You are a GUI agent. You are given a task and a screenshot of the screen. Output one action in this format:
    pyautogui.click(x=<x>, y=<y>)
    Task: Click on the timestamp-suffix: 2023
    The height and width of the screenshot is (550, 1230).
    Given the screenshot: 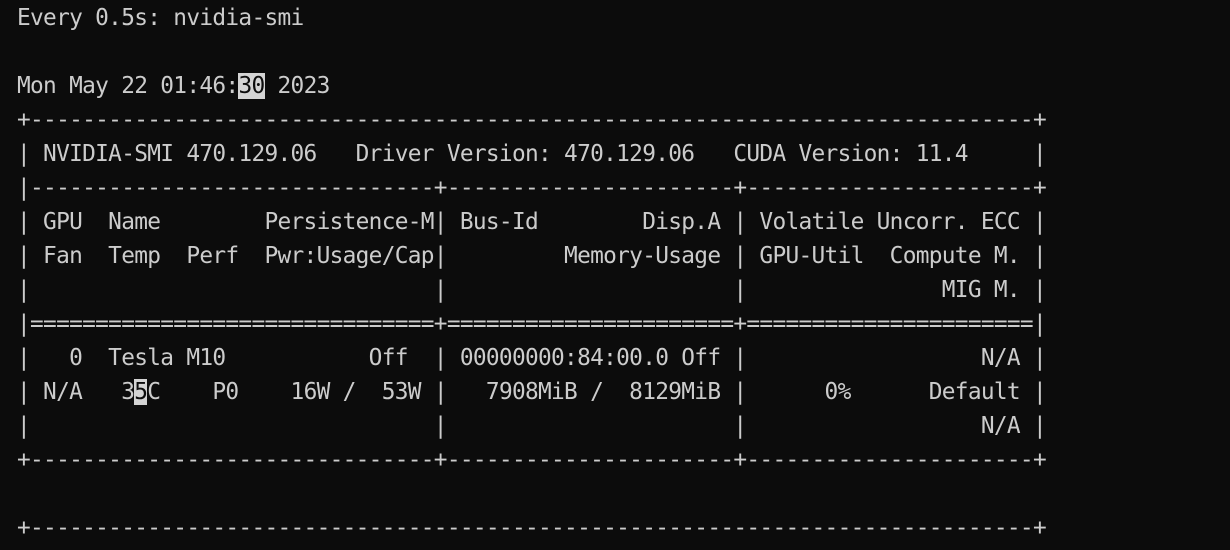 What is the action you would take?
    pyautogui.click(x=297, y=86)
    